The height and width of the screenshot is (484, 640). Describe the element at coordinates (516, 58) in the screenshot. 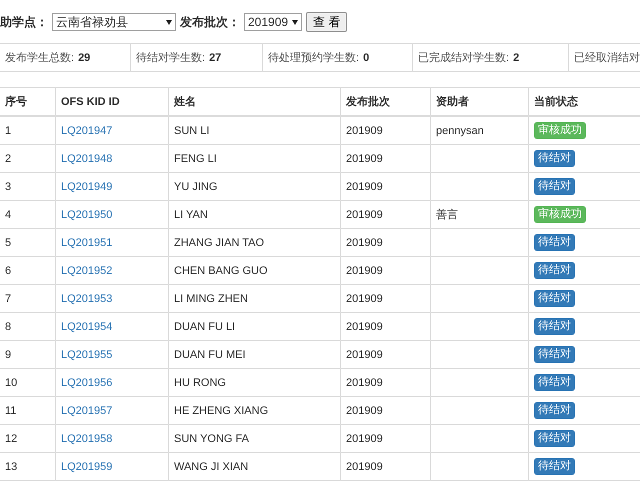

I see `stat-value: 2` at that location.